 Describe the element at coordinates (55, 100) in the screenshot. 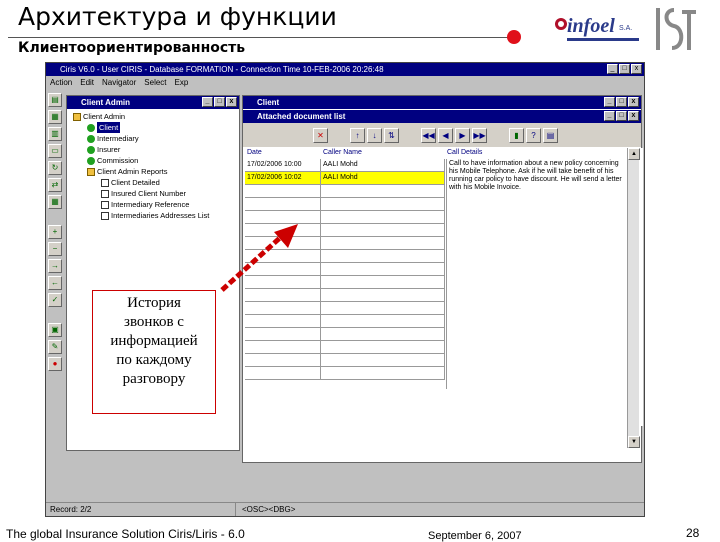

I see `tree-view-icon: ▤` at that location.